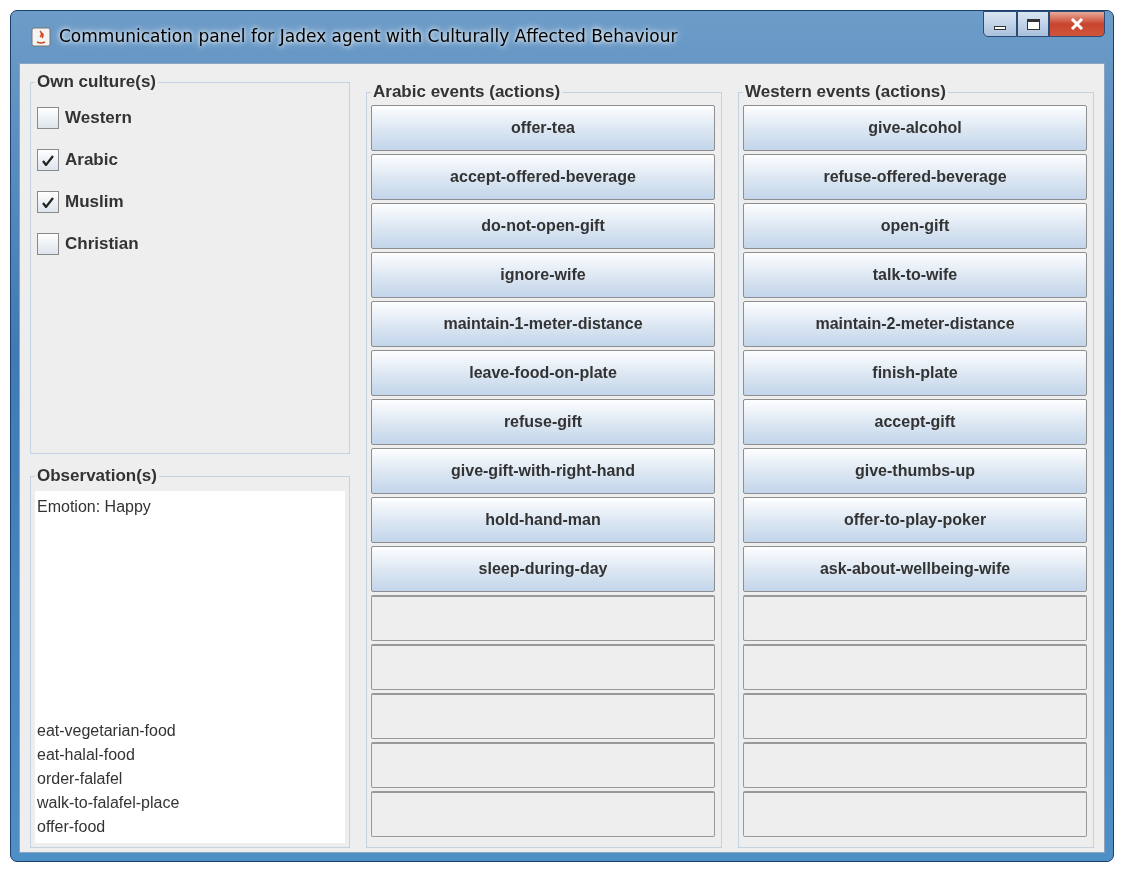 The height and width of the screenshot is (872, 1124). Describe the element at coordinates (543, 324) in the screenshot. I see `event-button: maintain-1-meter-distance` at that location.